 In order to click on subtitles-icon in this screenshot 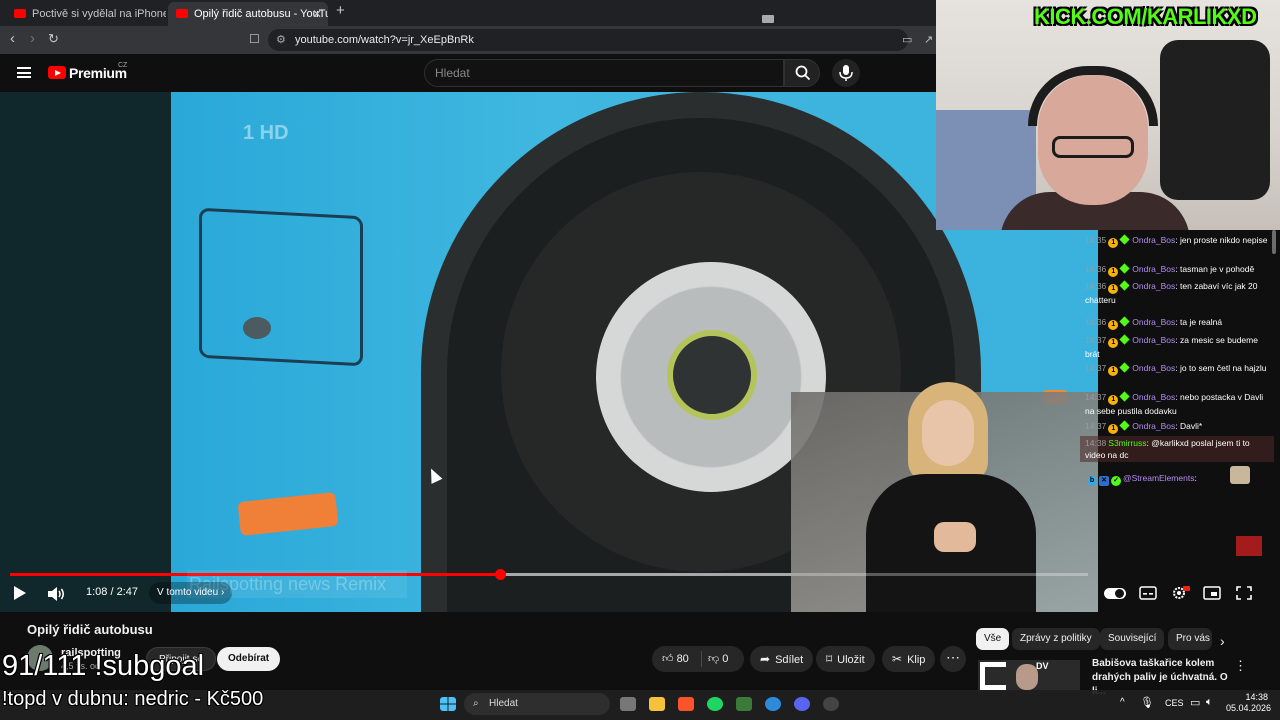, I will do `click(1148, 593)`.